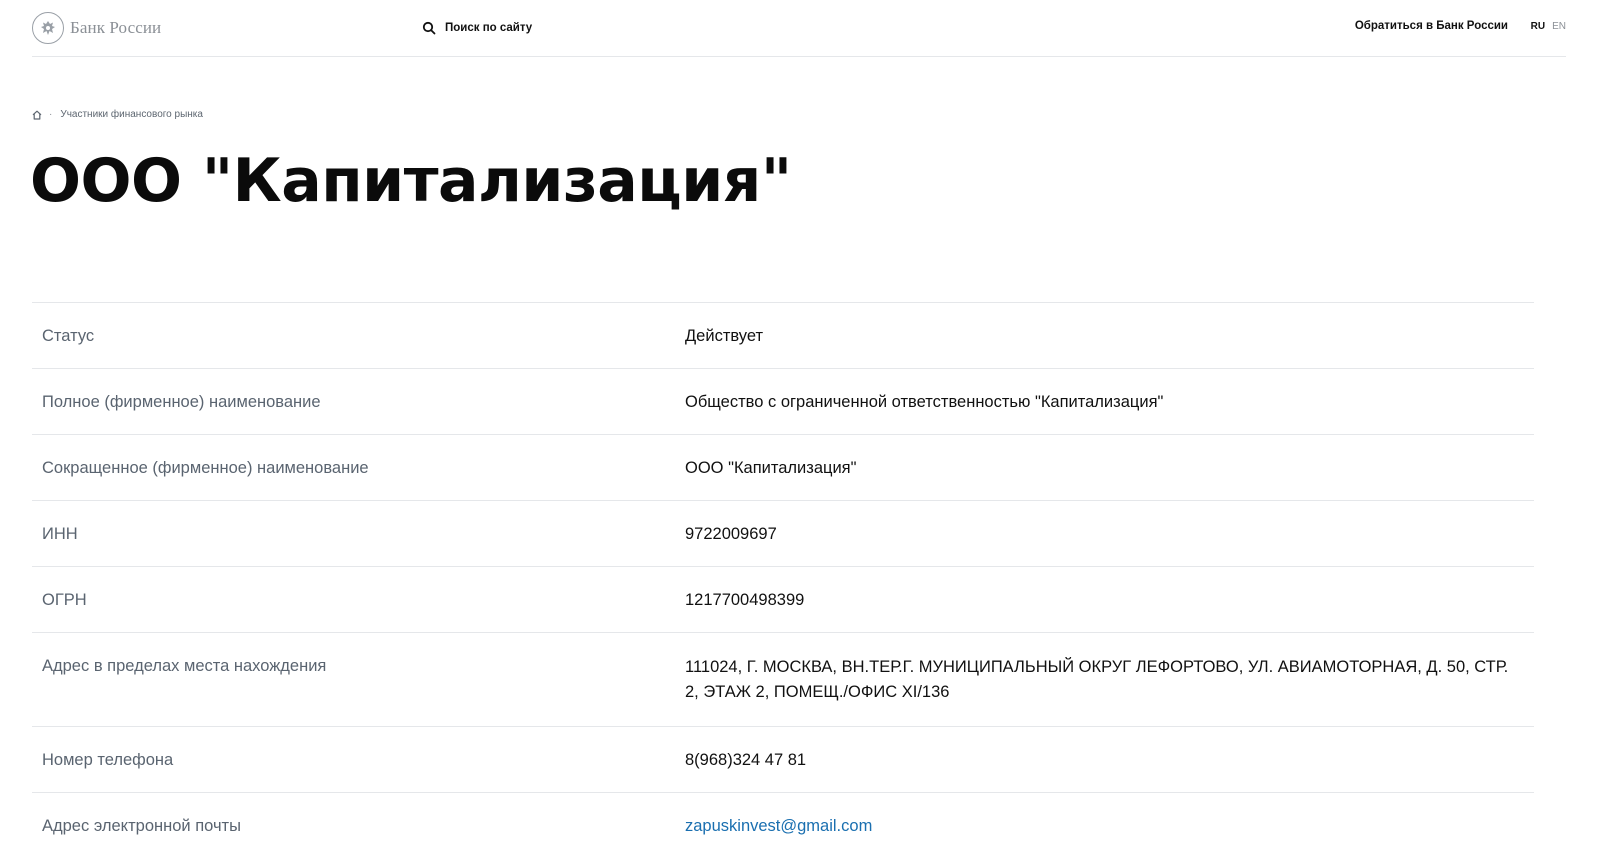 This screenshot has width=1600, height=860. Describe the element at coordinates (745, 600) in the screenshot. I see `detail-value: 1217700498399` at that location.